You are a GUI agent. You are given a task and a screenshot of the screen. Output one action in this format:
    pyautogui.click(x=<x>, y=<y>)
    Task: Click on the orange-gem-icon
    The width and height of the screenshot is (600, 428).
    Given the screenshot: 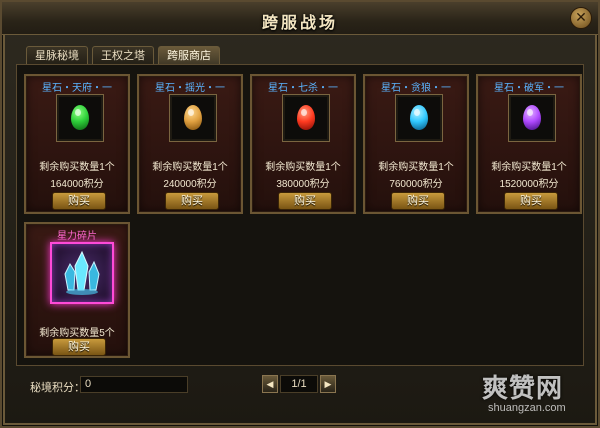 What is the action you would take?
    pyautogui.click(x=193, y=117)
    